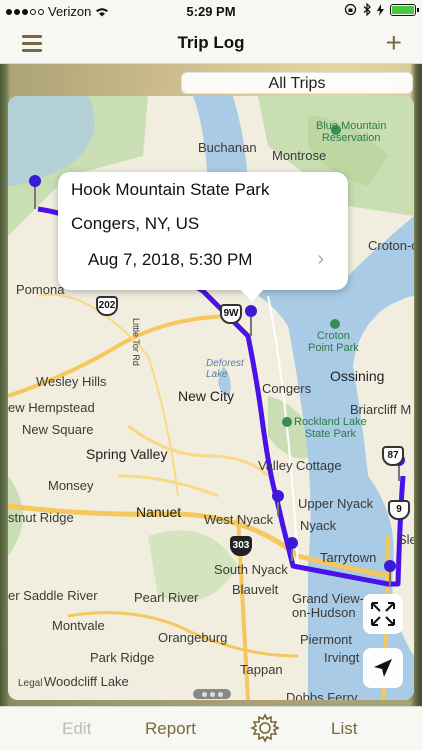  Describe the element at coordinates (211, 11) in the screenshot. I see `status-bar: Verizon 5:29 PM` at that location.